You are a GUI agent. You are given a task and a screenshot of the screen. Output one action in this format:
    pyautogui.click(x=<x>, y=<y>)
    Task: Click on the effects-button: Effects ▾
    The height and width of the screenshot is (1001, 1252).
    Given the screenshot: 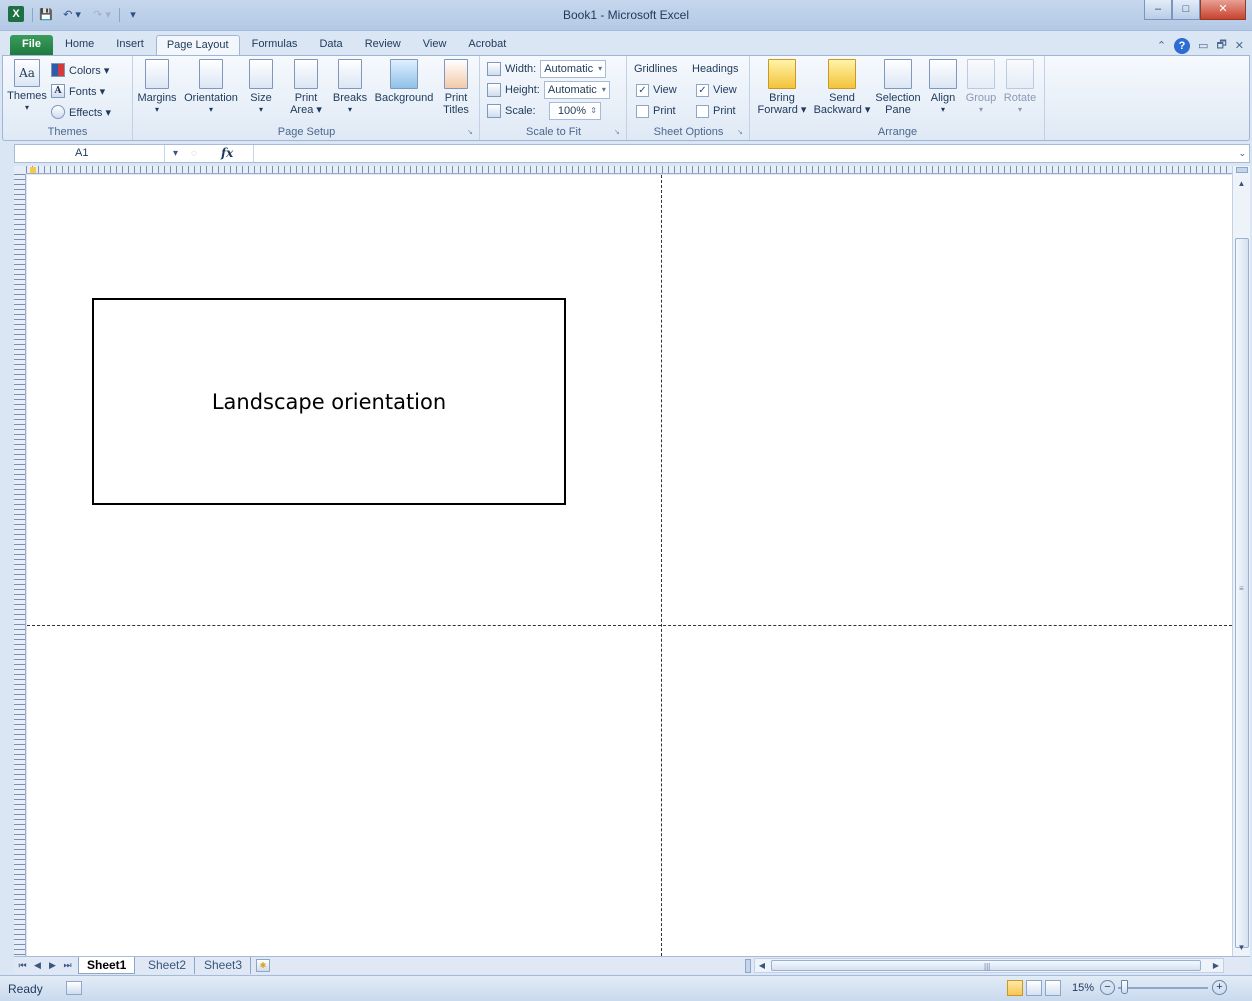 What is the action you would take?
    pyautogui.click(x=81, y=112)
    